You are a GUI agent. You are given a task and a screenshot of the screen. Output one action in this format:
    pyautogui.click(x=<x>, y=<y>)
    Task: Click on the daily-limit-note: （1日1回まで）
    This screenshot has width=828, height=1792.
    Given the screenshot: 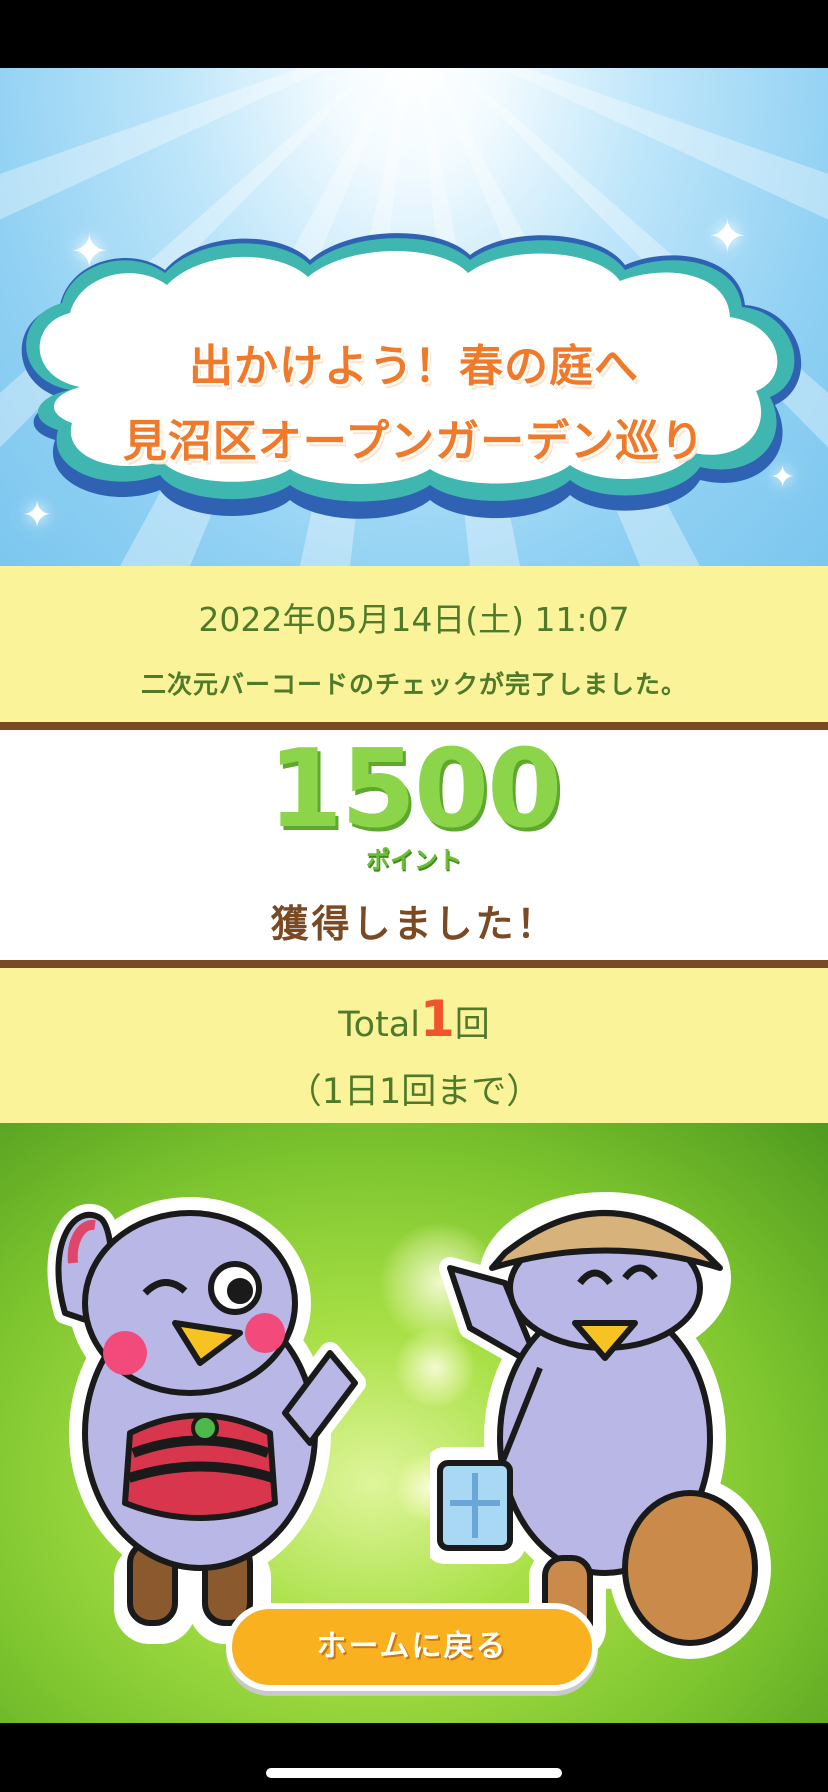 What is the action you would take?
    pyautogui.click(x=414, y=1092)
    